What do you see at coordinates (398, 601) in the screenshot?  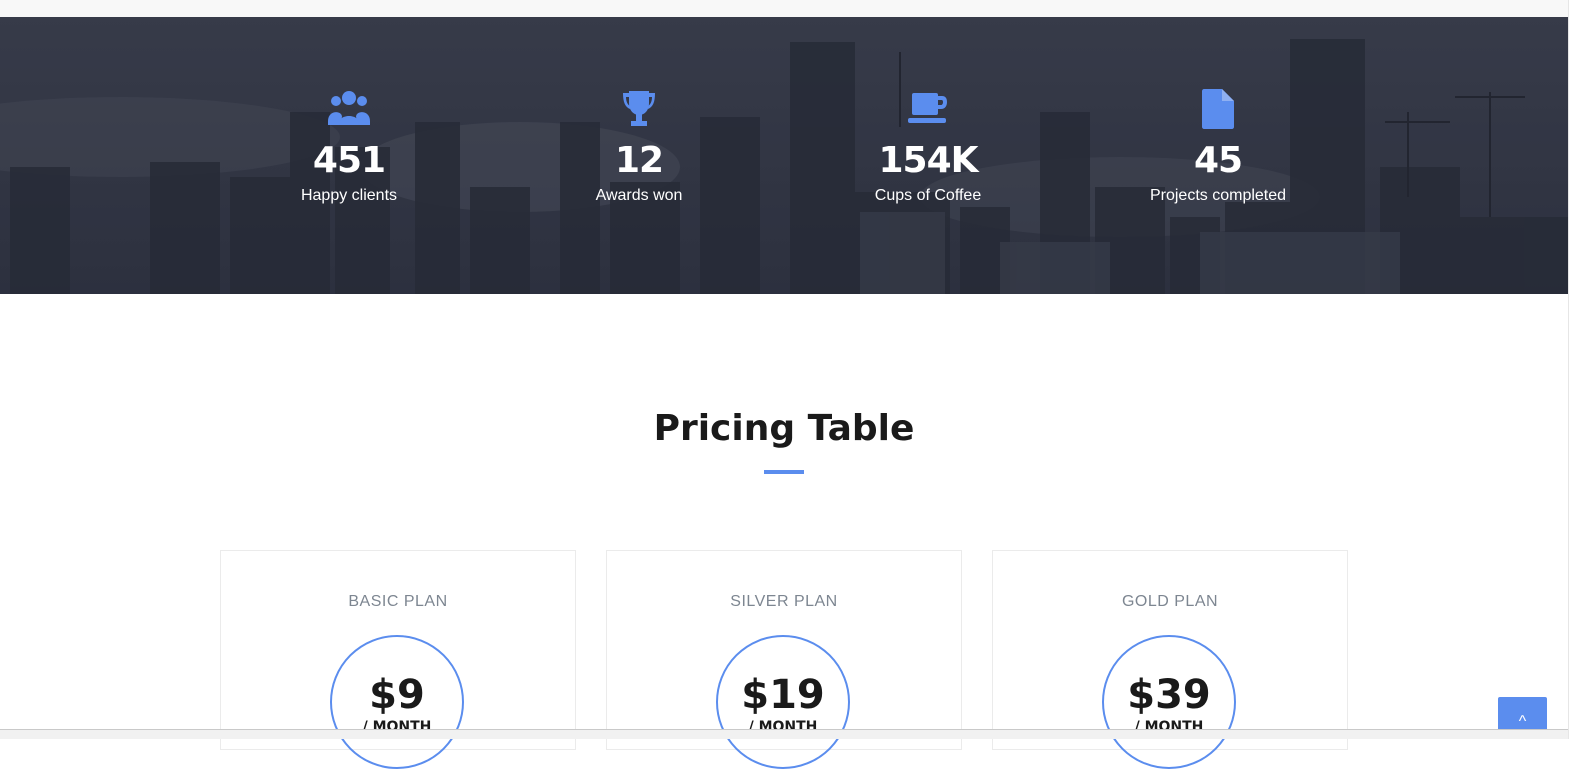 I see `plan-name: BASIC PLAN` at bounding box center [398, 601].